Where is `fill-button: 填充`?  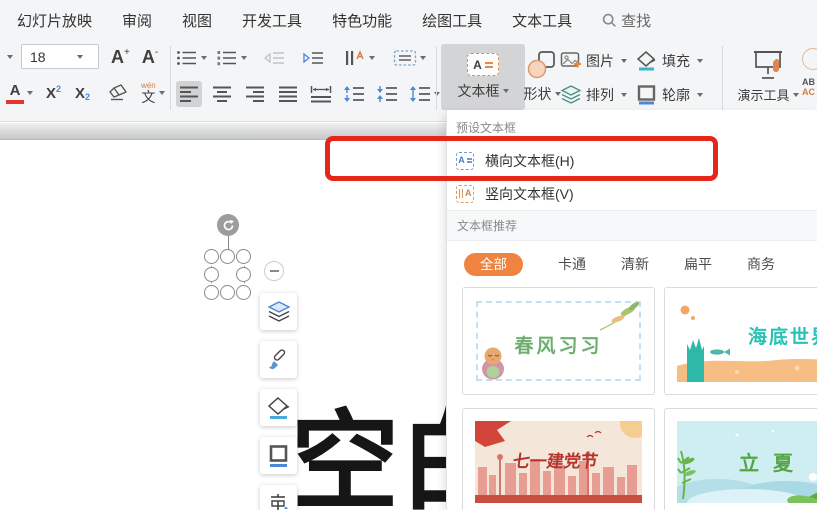 fill-button: 填充 is located at coordinates (669, 61).